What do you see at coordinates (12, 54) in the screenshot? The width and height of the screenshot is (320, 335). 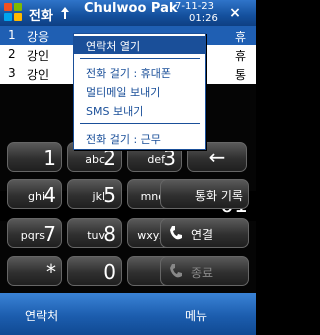 I see `row-number: 2` at bounding box center [12, 54].